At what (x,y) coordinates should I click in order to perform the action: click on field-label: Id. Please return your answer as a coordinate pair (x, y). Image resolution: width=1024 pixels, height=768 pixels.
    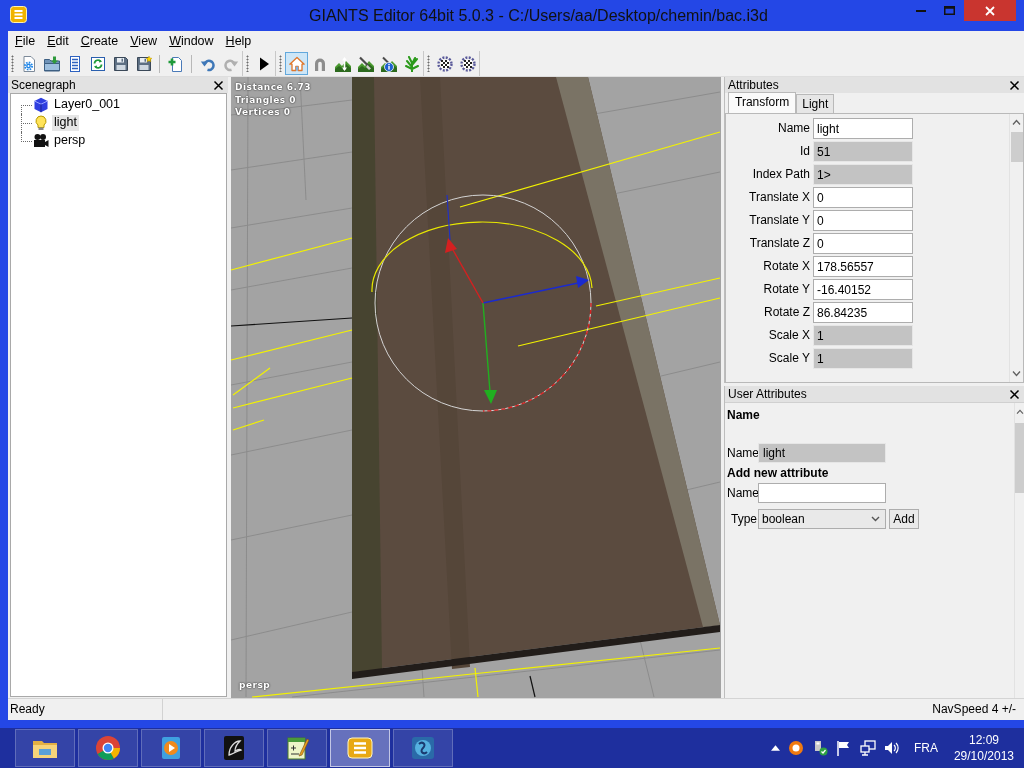
    Looking at the image, I should click on (805, 151).